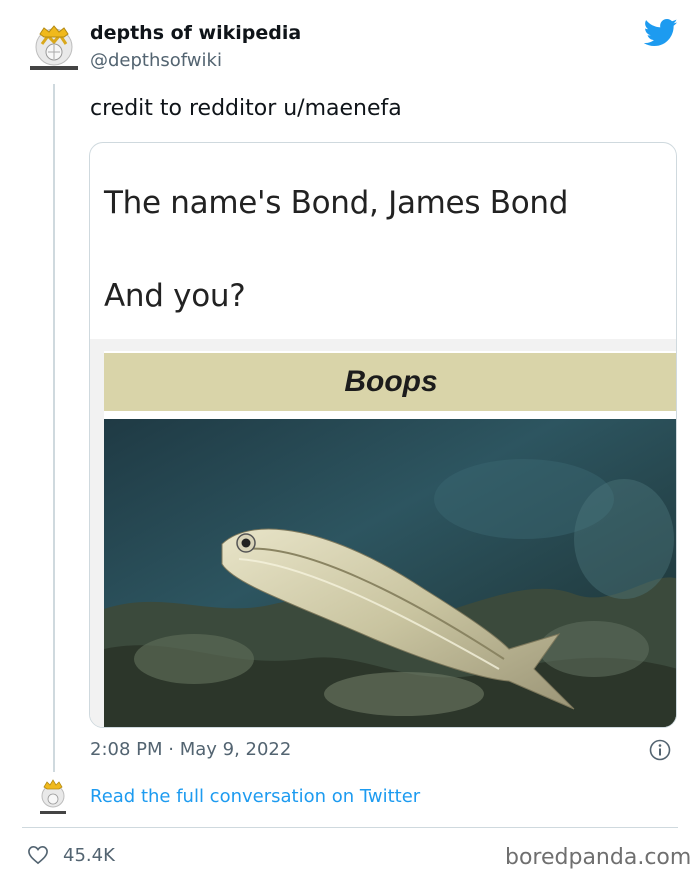 This screenshot has width=700, height=881. I want to click on boops-label: Boops, so click(391, 381).